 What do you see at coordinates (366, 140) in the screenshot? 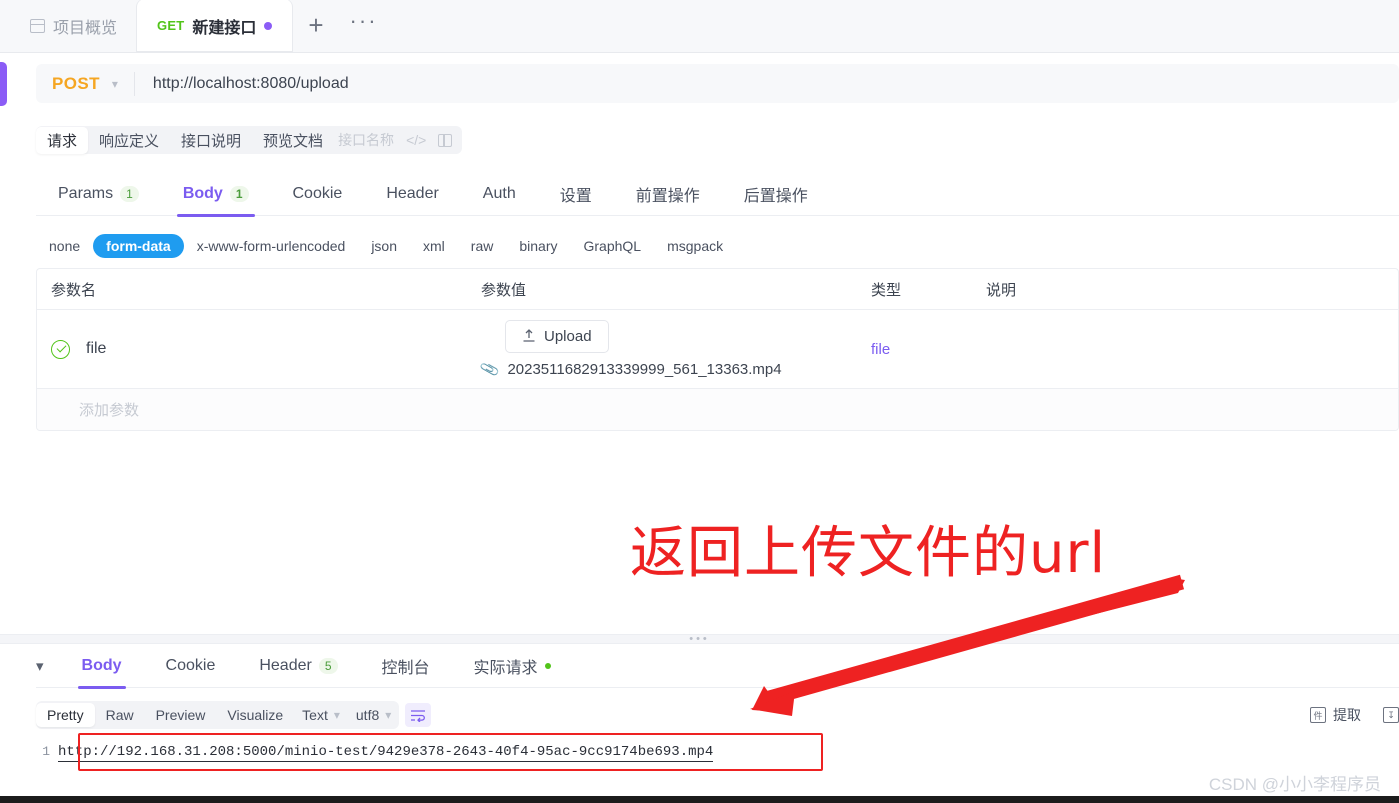
I see `interface-name-placeholder: 接口名称` at bounding box center [366, 140].